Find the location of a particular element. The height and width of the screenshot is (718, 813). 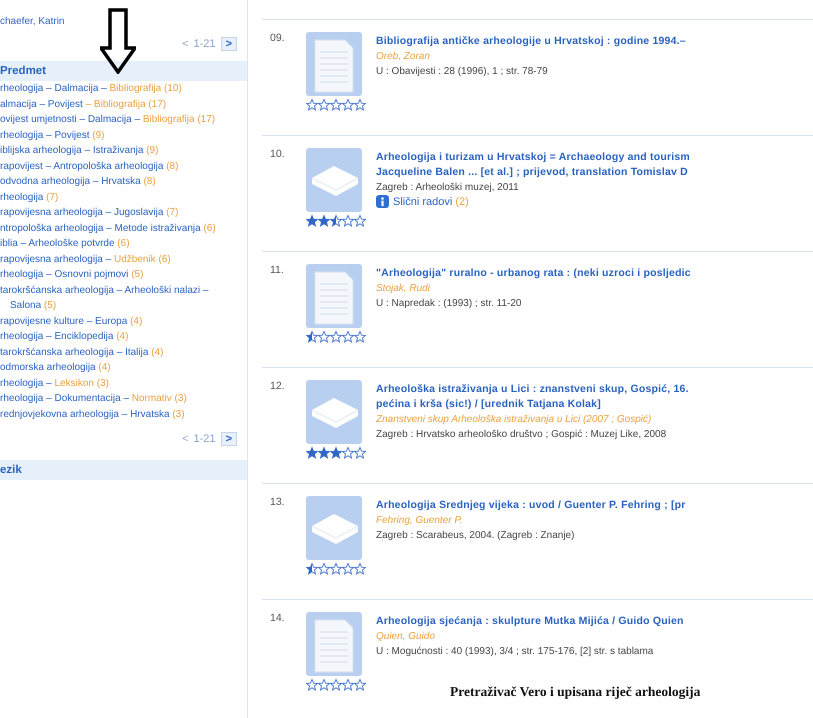

subject-facet-link: rheologija – Leksikon (3) is located at coordinates (123, 383).